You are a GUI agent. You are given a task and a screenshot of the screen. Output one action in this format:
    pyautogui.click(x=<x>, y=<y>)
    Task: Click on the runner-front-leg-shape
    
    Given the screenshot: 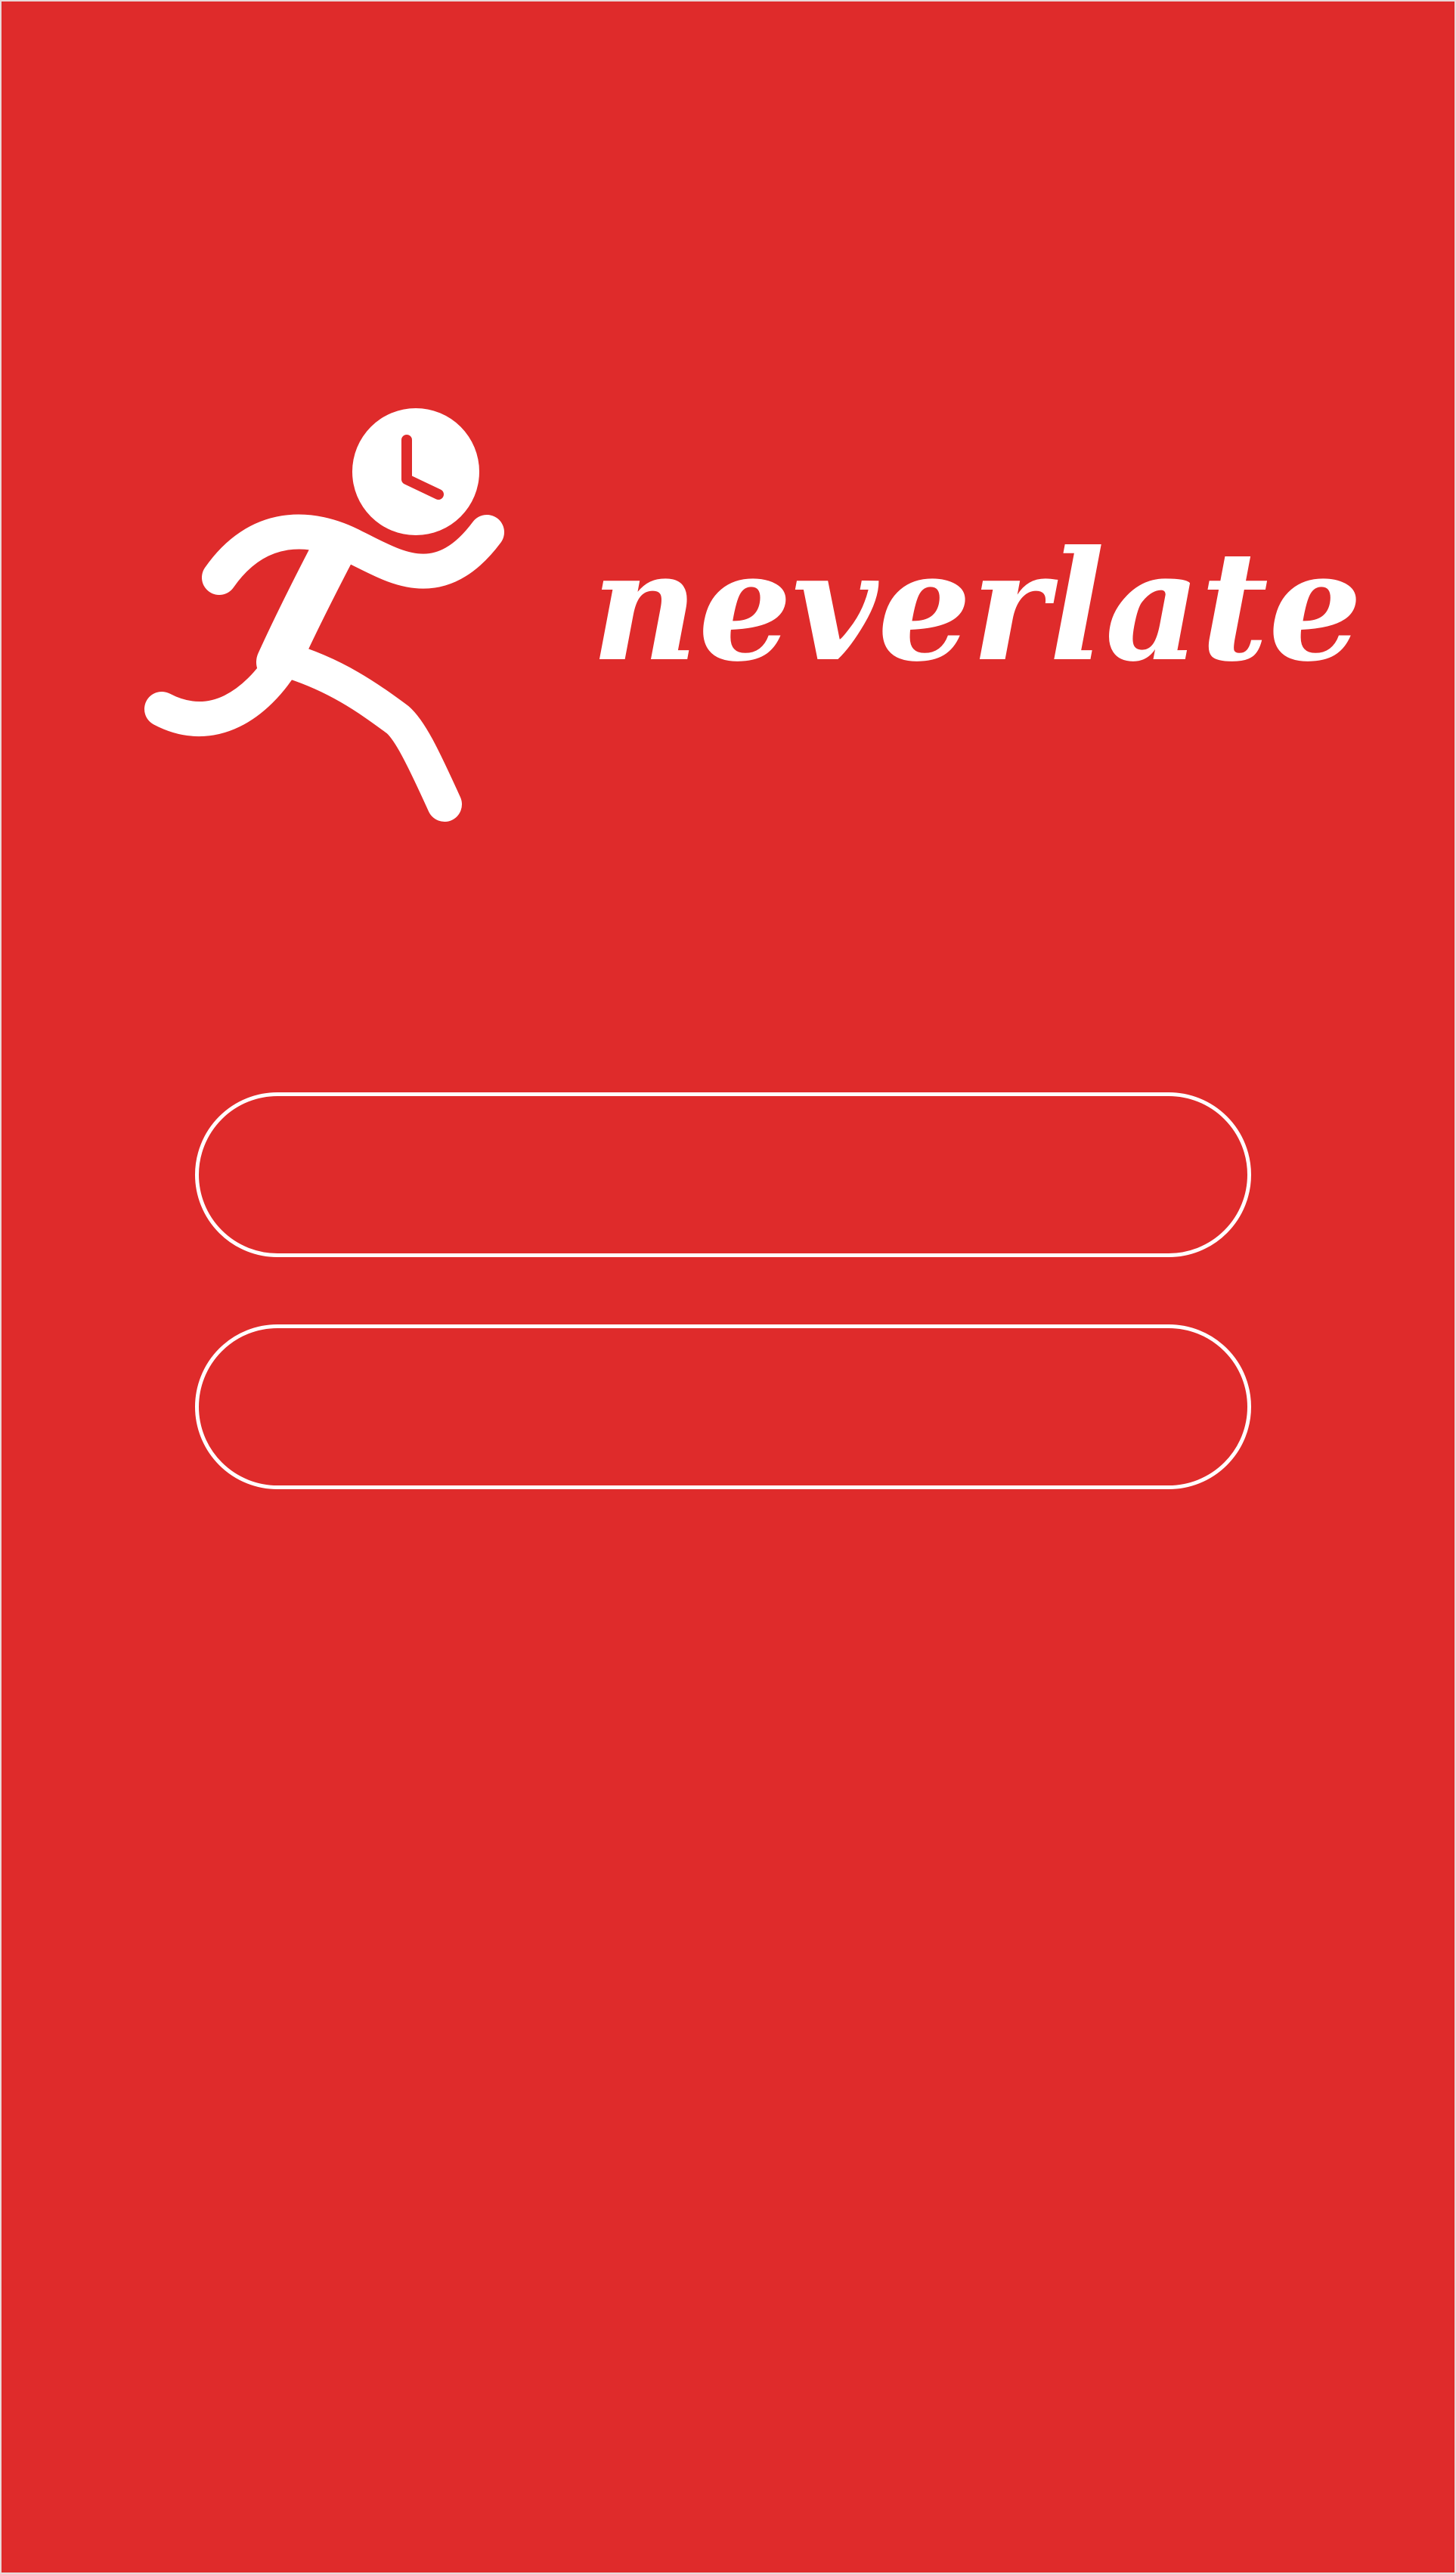 What is the action you would take?
    pyautogui.click(x=364, y=732)
    